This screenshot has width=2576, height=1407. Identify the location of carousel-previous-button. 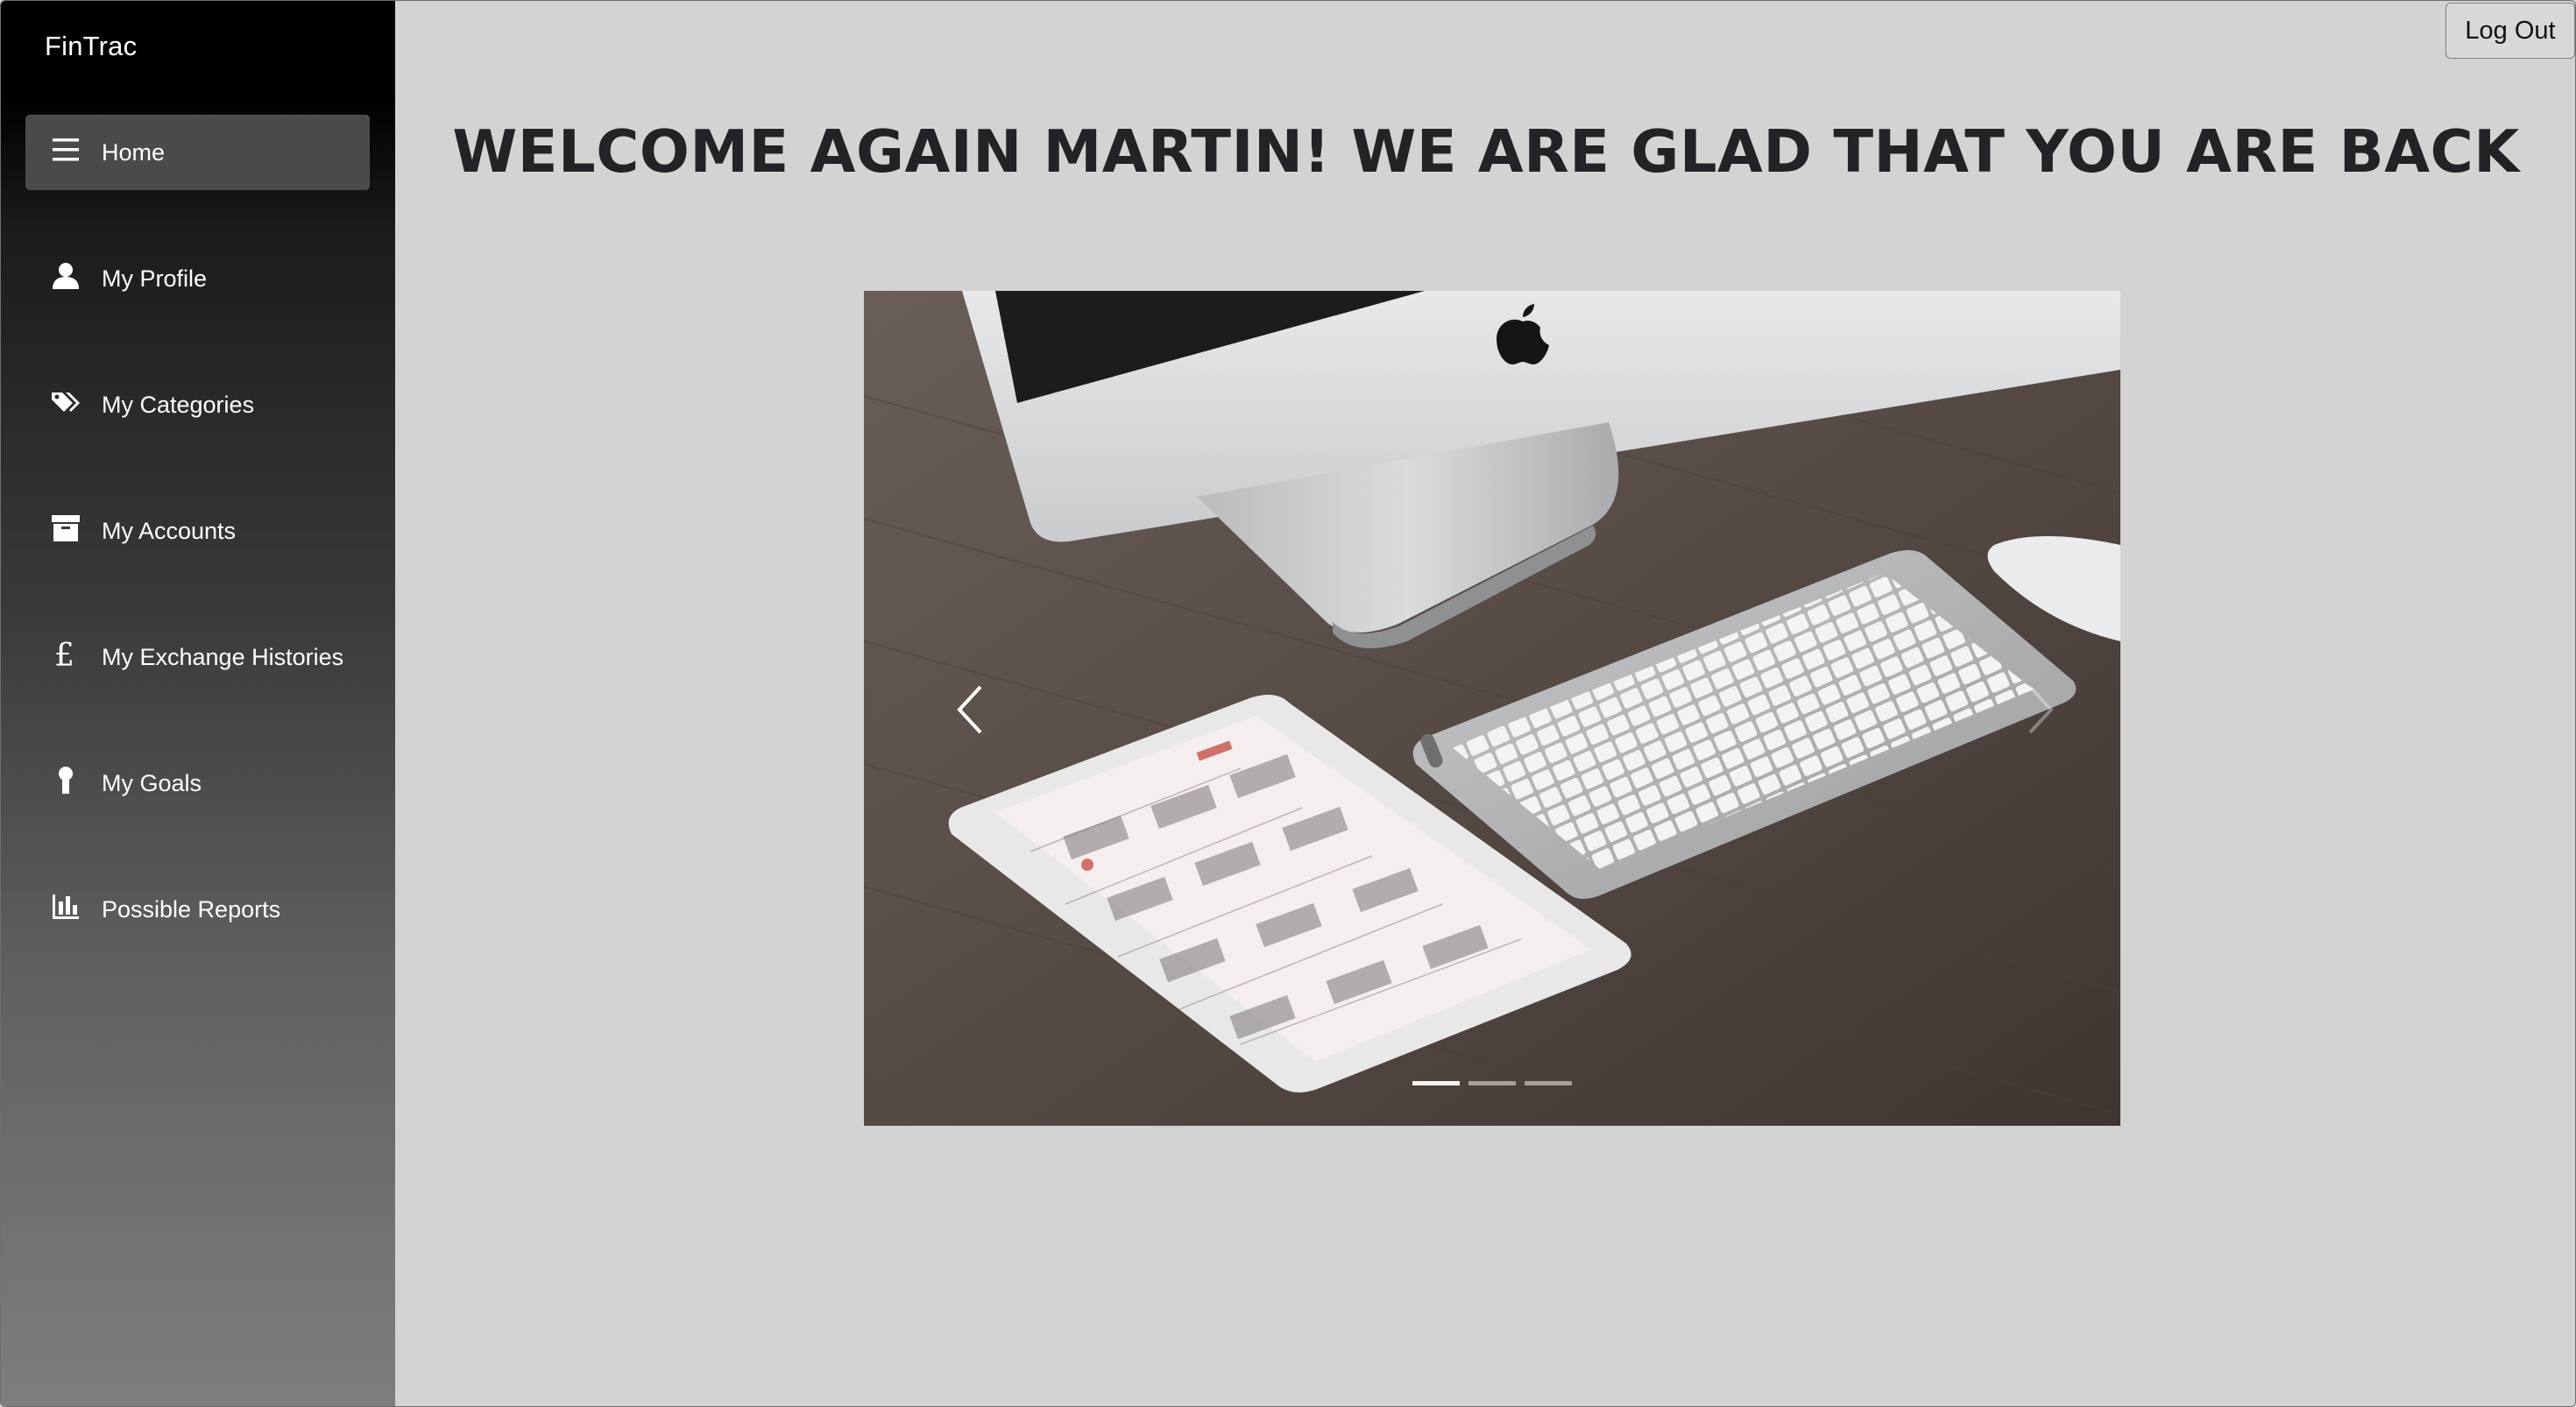
(969, 711).